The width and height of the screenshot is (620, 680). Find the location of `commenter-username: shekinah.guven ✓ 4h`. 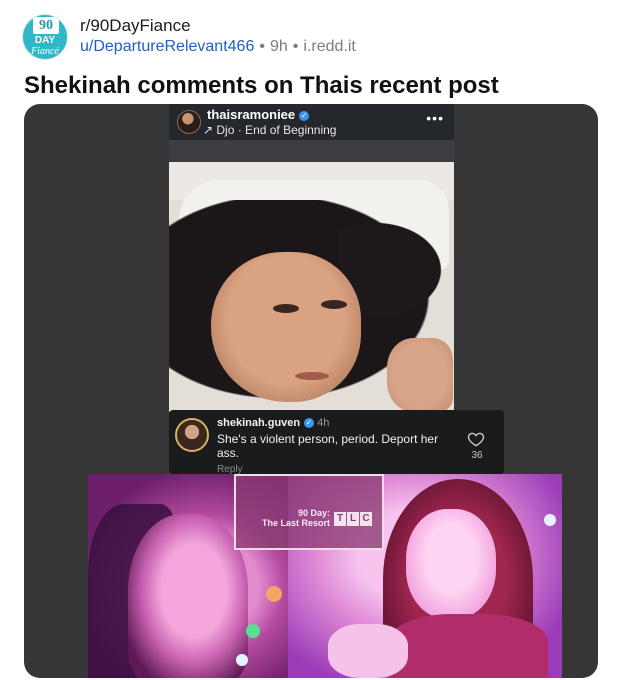

commenter-username: shekinah.guven ✓ 4h is located at coordinates (273, 423).